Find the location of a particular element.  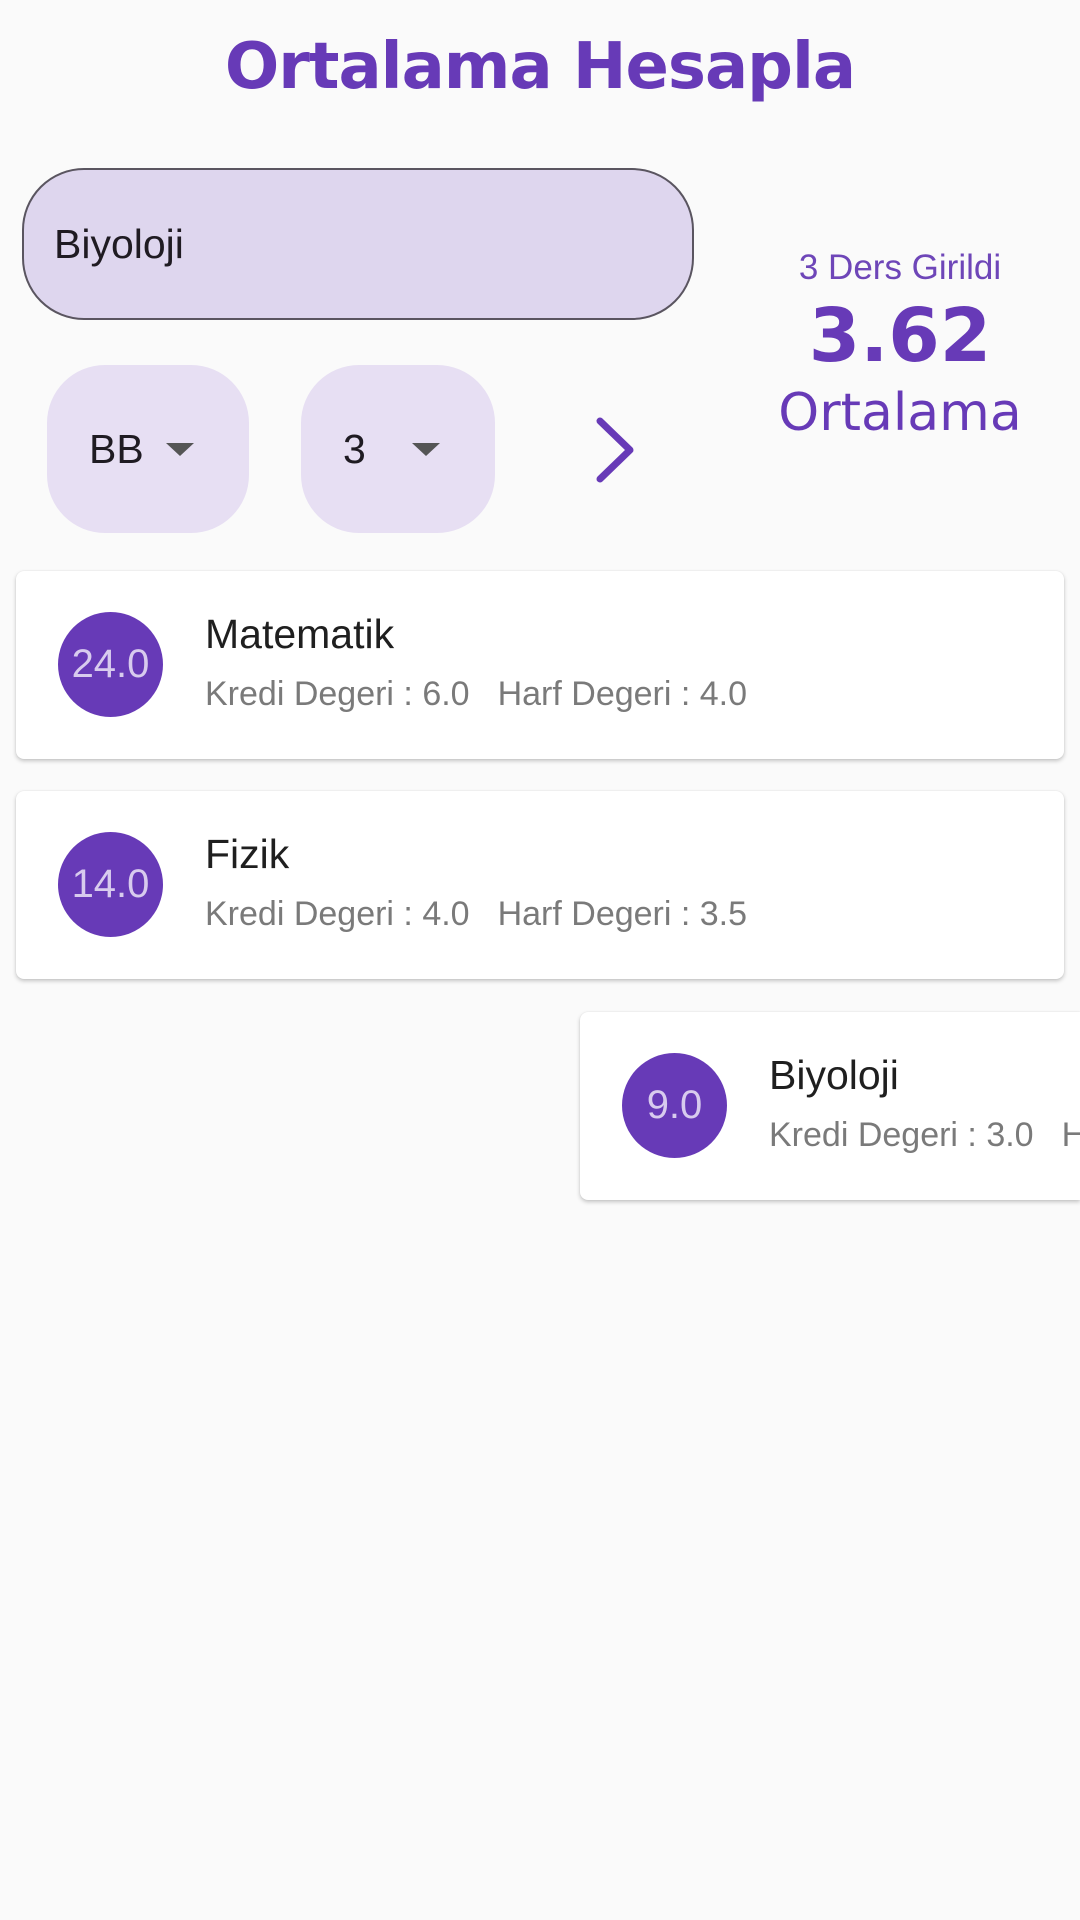

lesson-name: Fizik is located at coordinates (247, 854).